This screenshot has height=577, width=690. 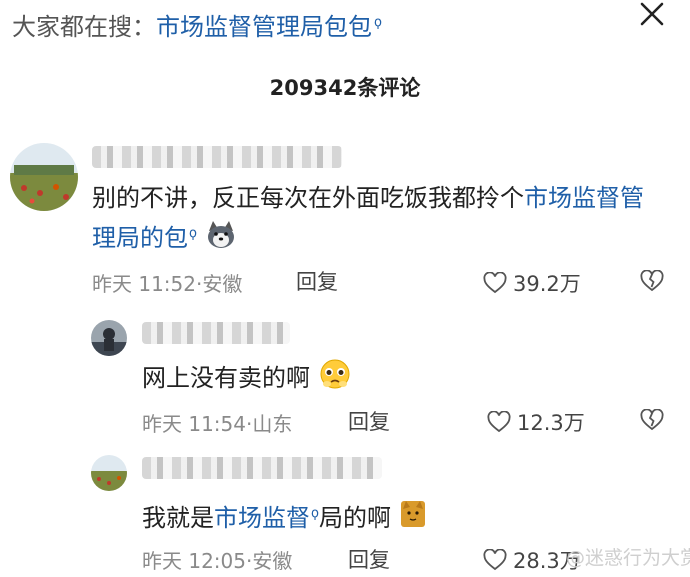 I want to click on comment-meta: 昨天 12:05·安徽, so click(x=217, y=559).